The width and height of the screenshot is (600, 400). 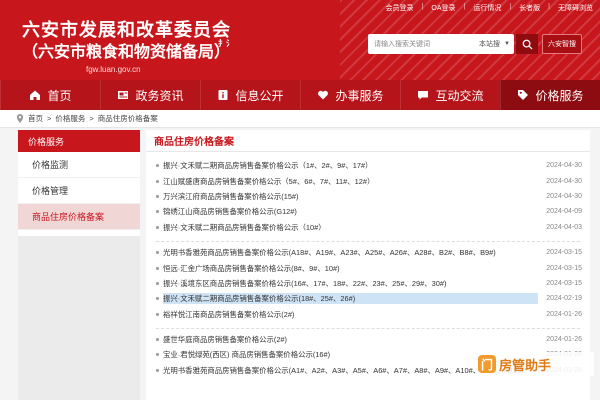 I want to click on sidebar-title: 价格服务, so click(x=79, y=141).